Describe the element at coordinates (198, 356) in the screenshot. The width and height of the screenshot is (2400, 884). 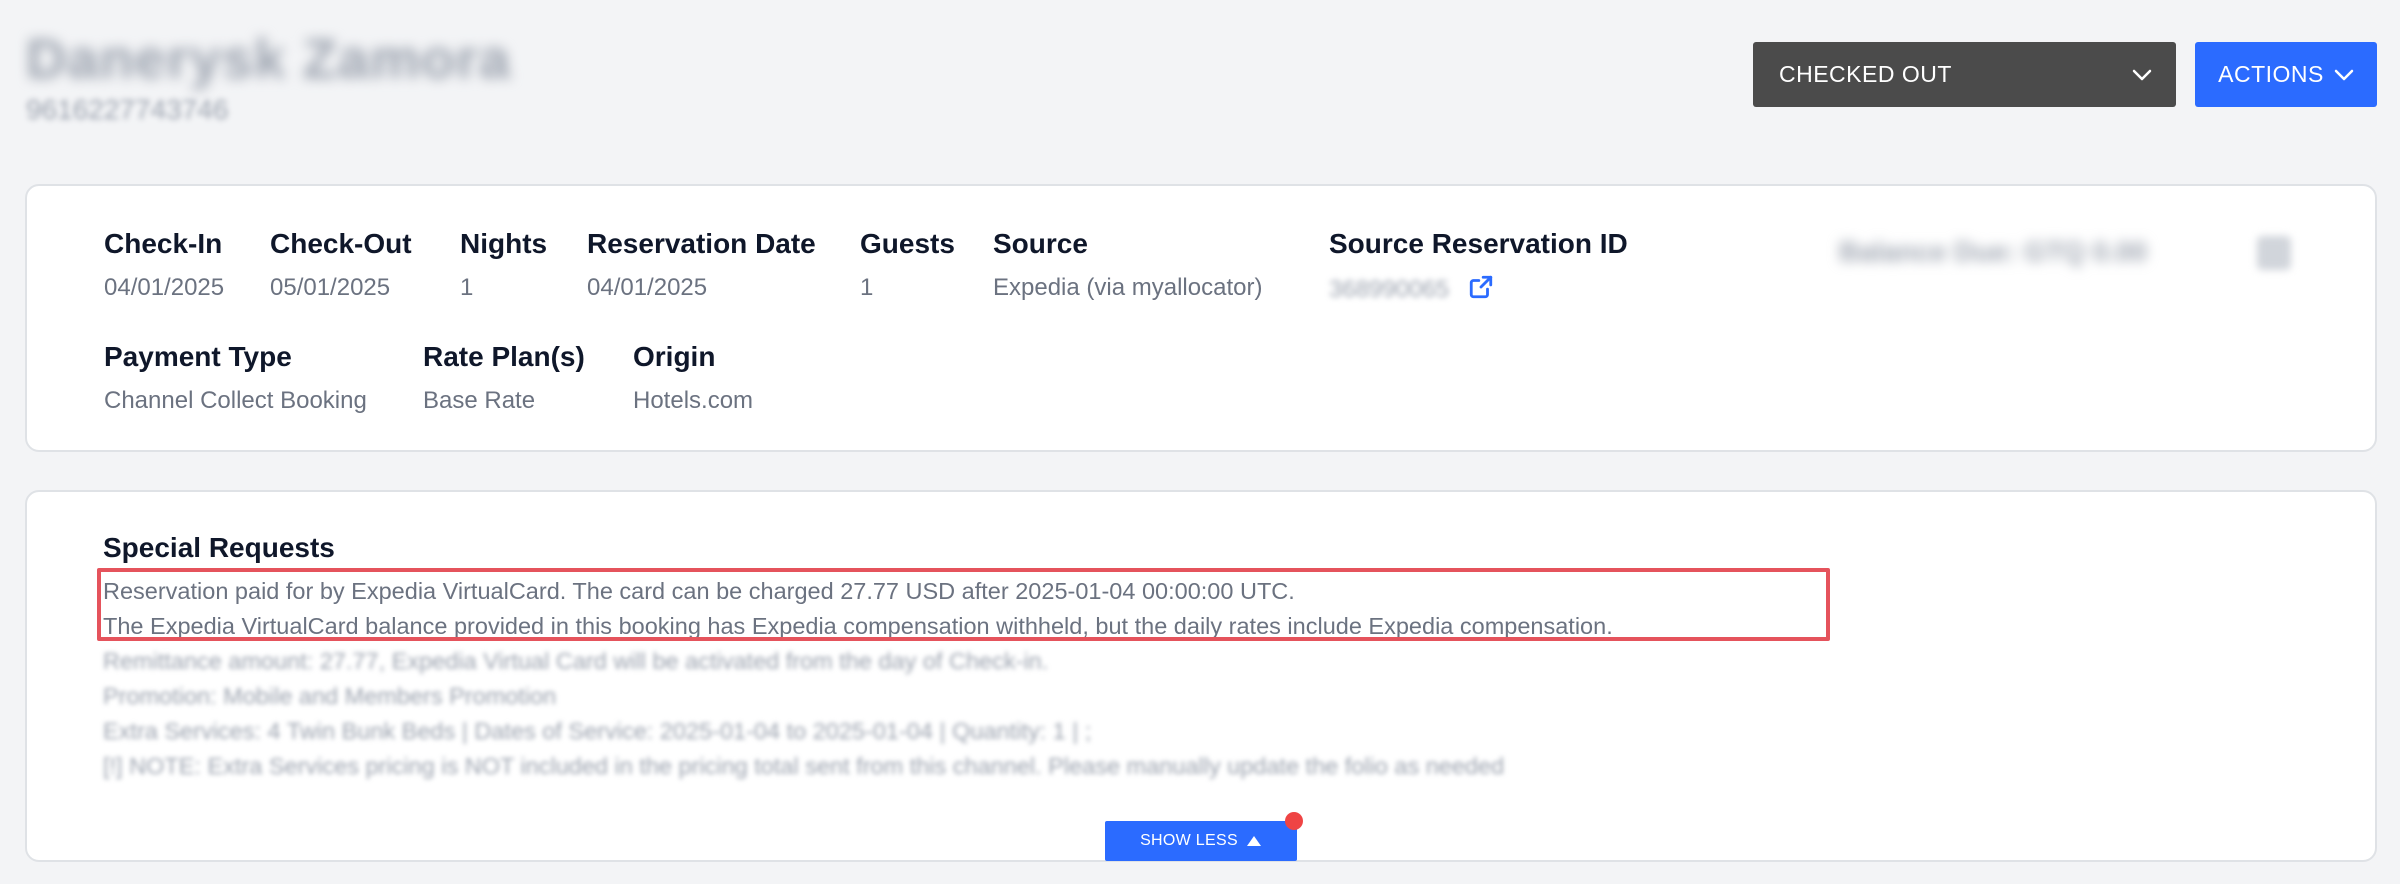
I see `payment-type-label: Payment Type` at that location.